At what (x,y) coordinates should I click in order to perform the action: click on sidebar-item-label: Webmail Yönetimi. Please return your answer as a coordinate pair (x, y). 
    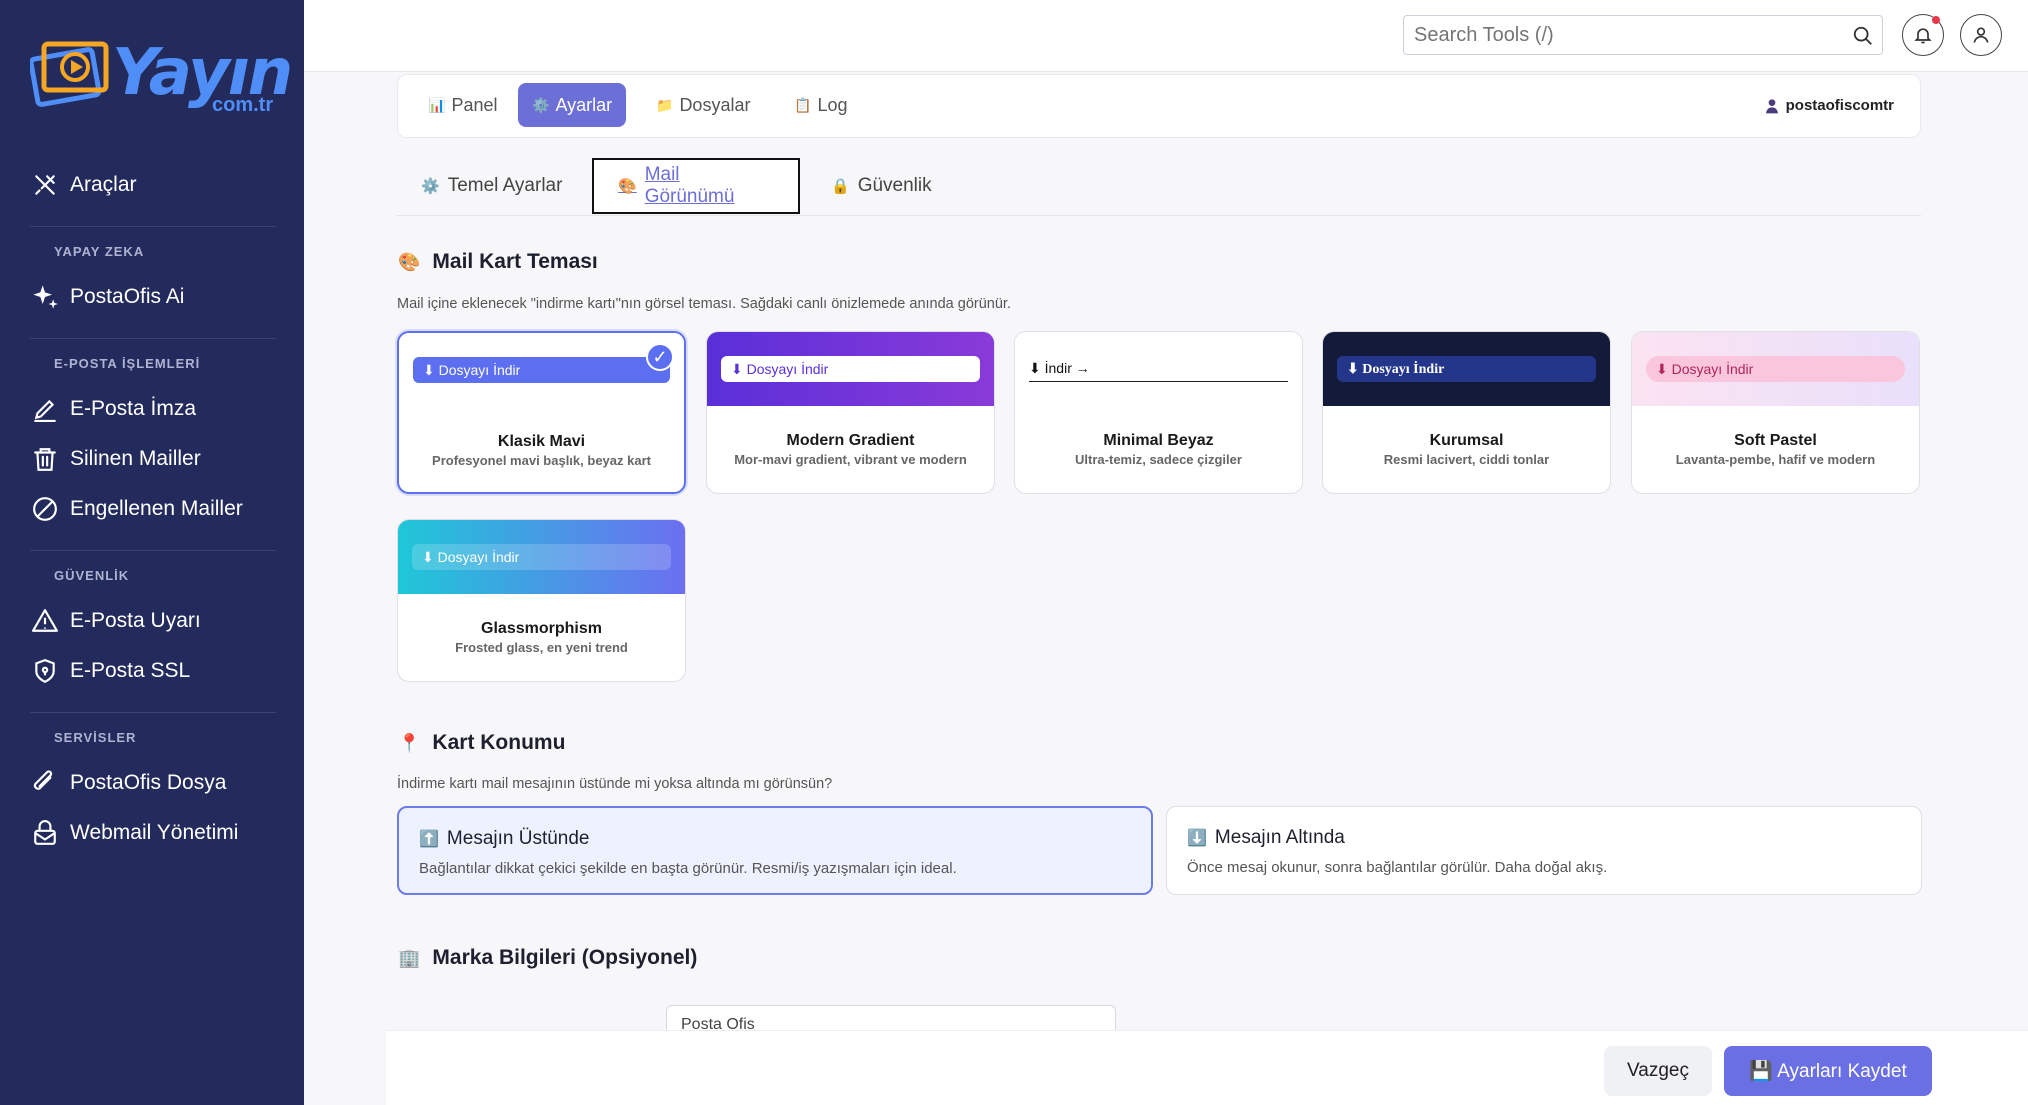
    Looking at the image, I should click on (154, 832).